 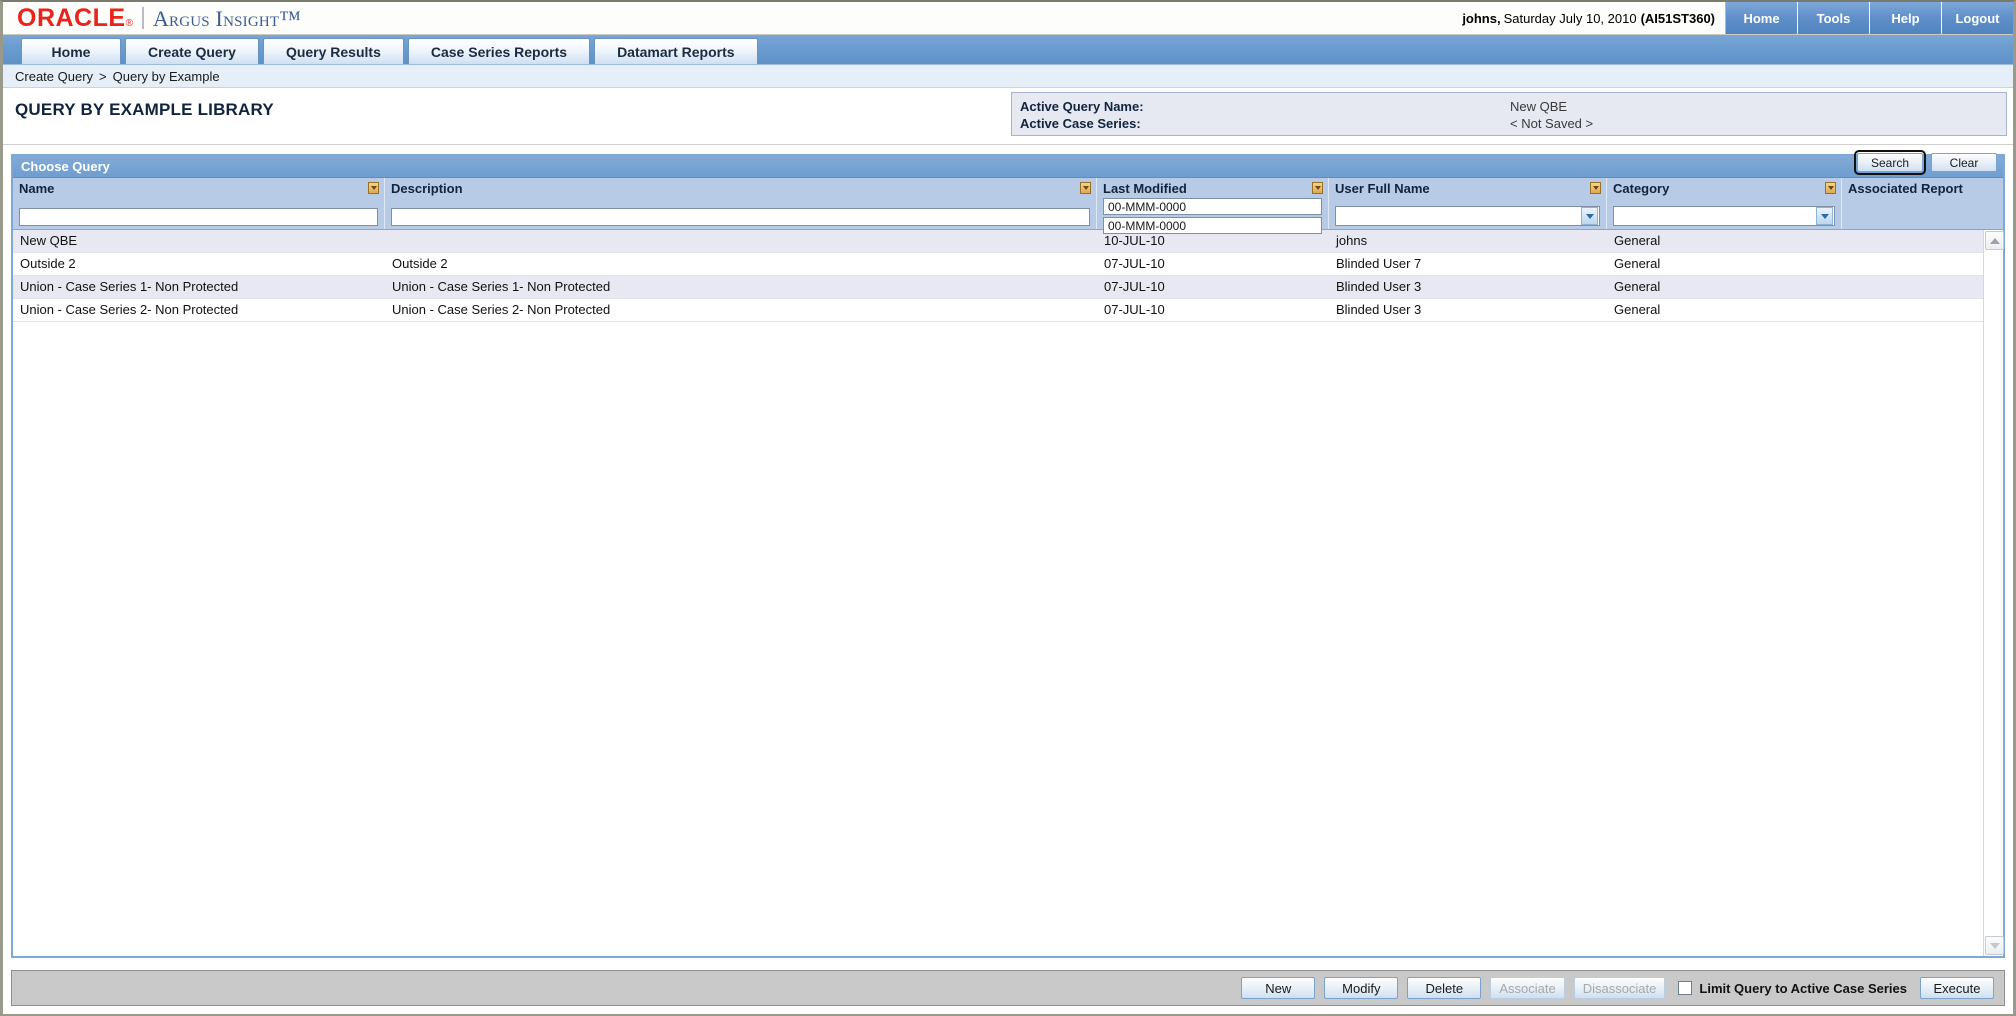 What do you see at coordinates (129, 286) in the screenshot?
I see `cell-name: Union - Case Series 1- Non Protected` at bounding box center [129, 286].